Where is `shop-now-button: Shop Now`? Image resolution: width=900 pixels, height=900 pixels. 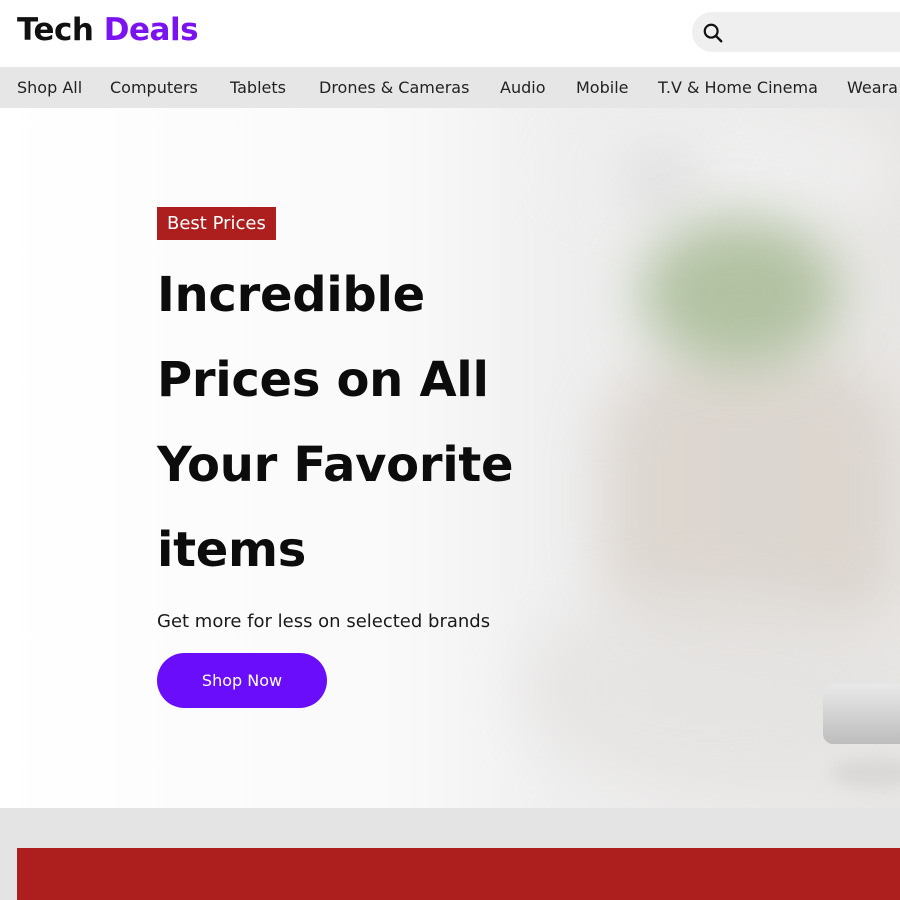 shop-now-button: Shop Now is located at coordinates (242, 680).